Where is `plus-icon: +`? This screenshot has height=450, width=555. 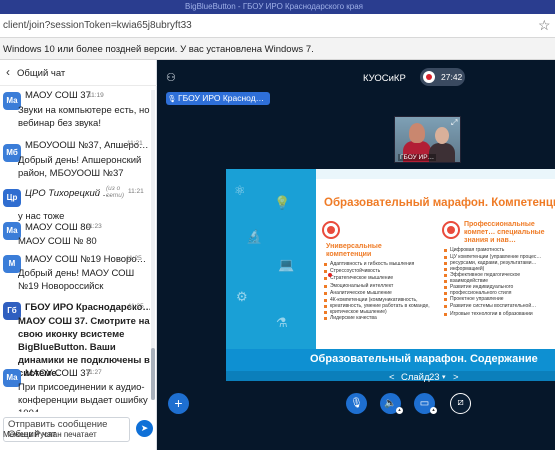
plus-icon: + is located at coordinates (178, 403).